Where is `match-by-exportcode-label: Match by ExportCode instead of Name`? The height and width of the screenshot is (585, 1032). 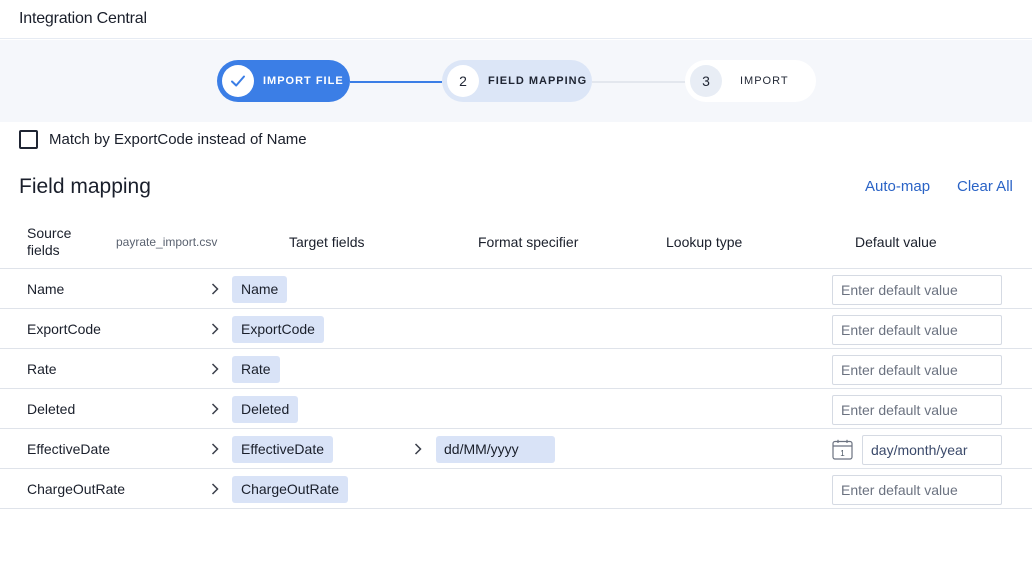 match-by-exportcode-label: Match by ExportCode instead of Name is located at coordinates (178, 139).